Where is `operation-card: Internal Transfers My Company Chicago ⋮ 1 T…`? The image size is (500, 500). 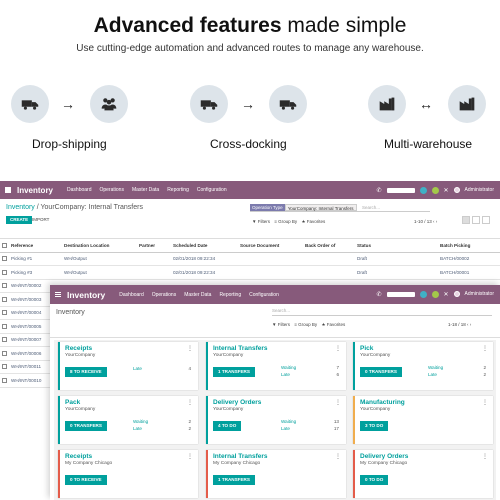
operation-card: Internal Transfers My Company Chicago ⋮ 1 T… is located at coordinates (276, 474).